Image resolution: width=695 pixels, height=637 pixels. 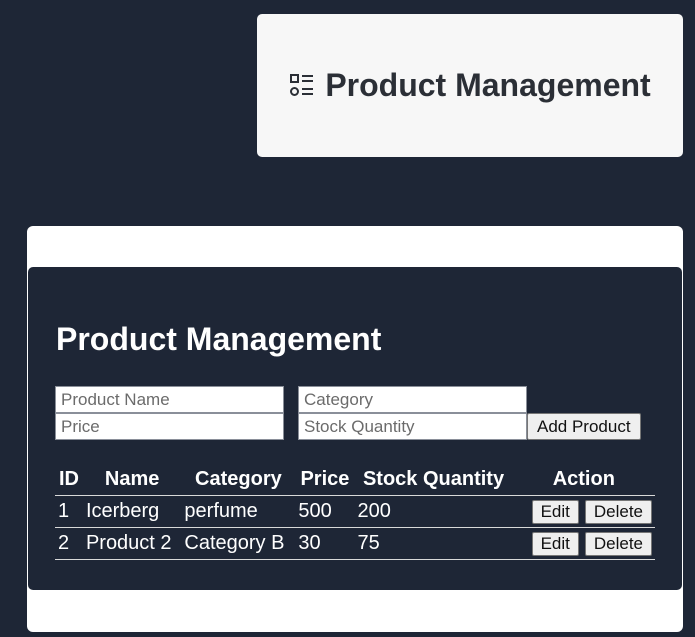 I want to click on column-header-id: ID, so click(x=69, y=480).